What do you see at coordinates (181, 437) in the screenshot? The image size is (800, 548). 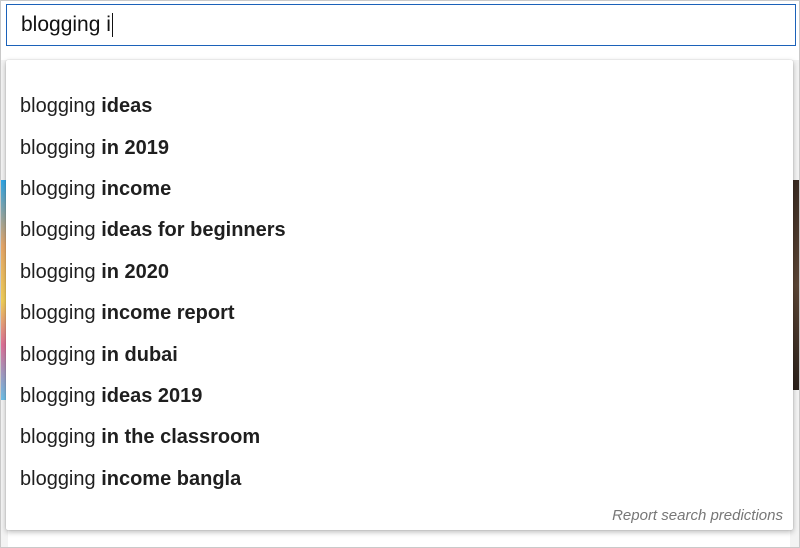 I see `suggestion-completion: in the classroom` at bounding box center [181, 437].